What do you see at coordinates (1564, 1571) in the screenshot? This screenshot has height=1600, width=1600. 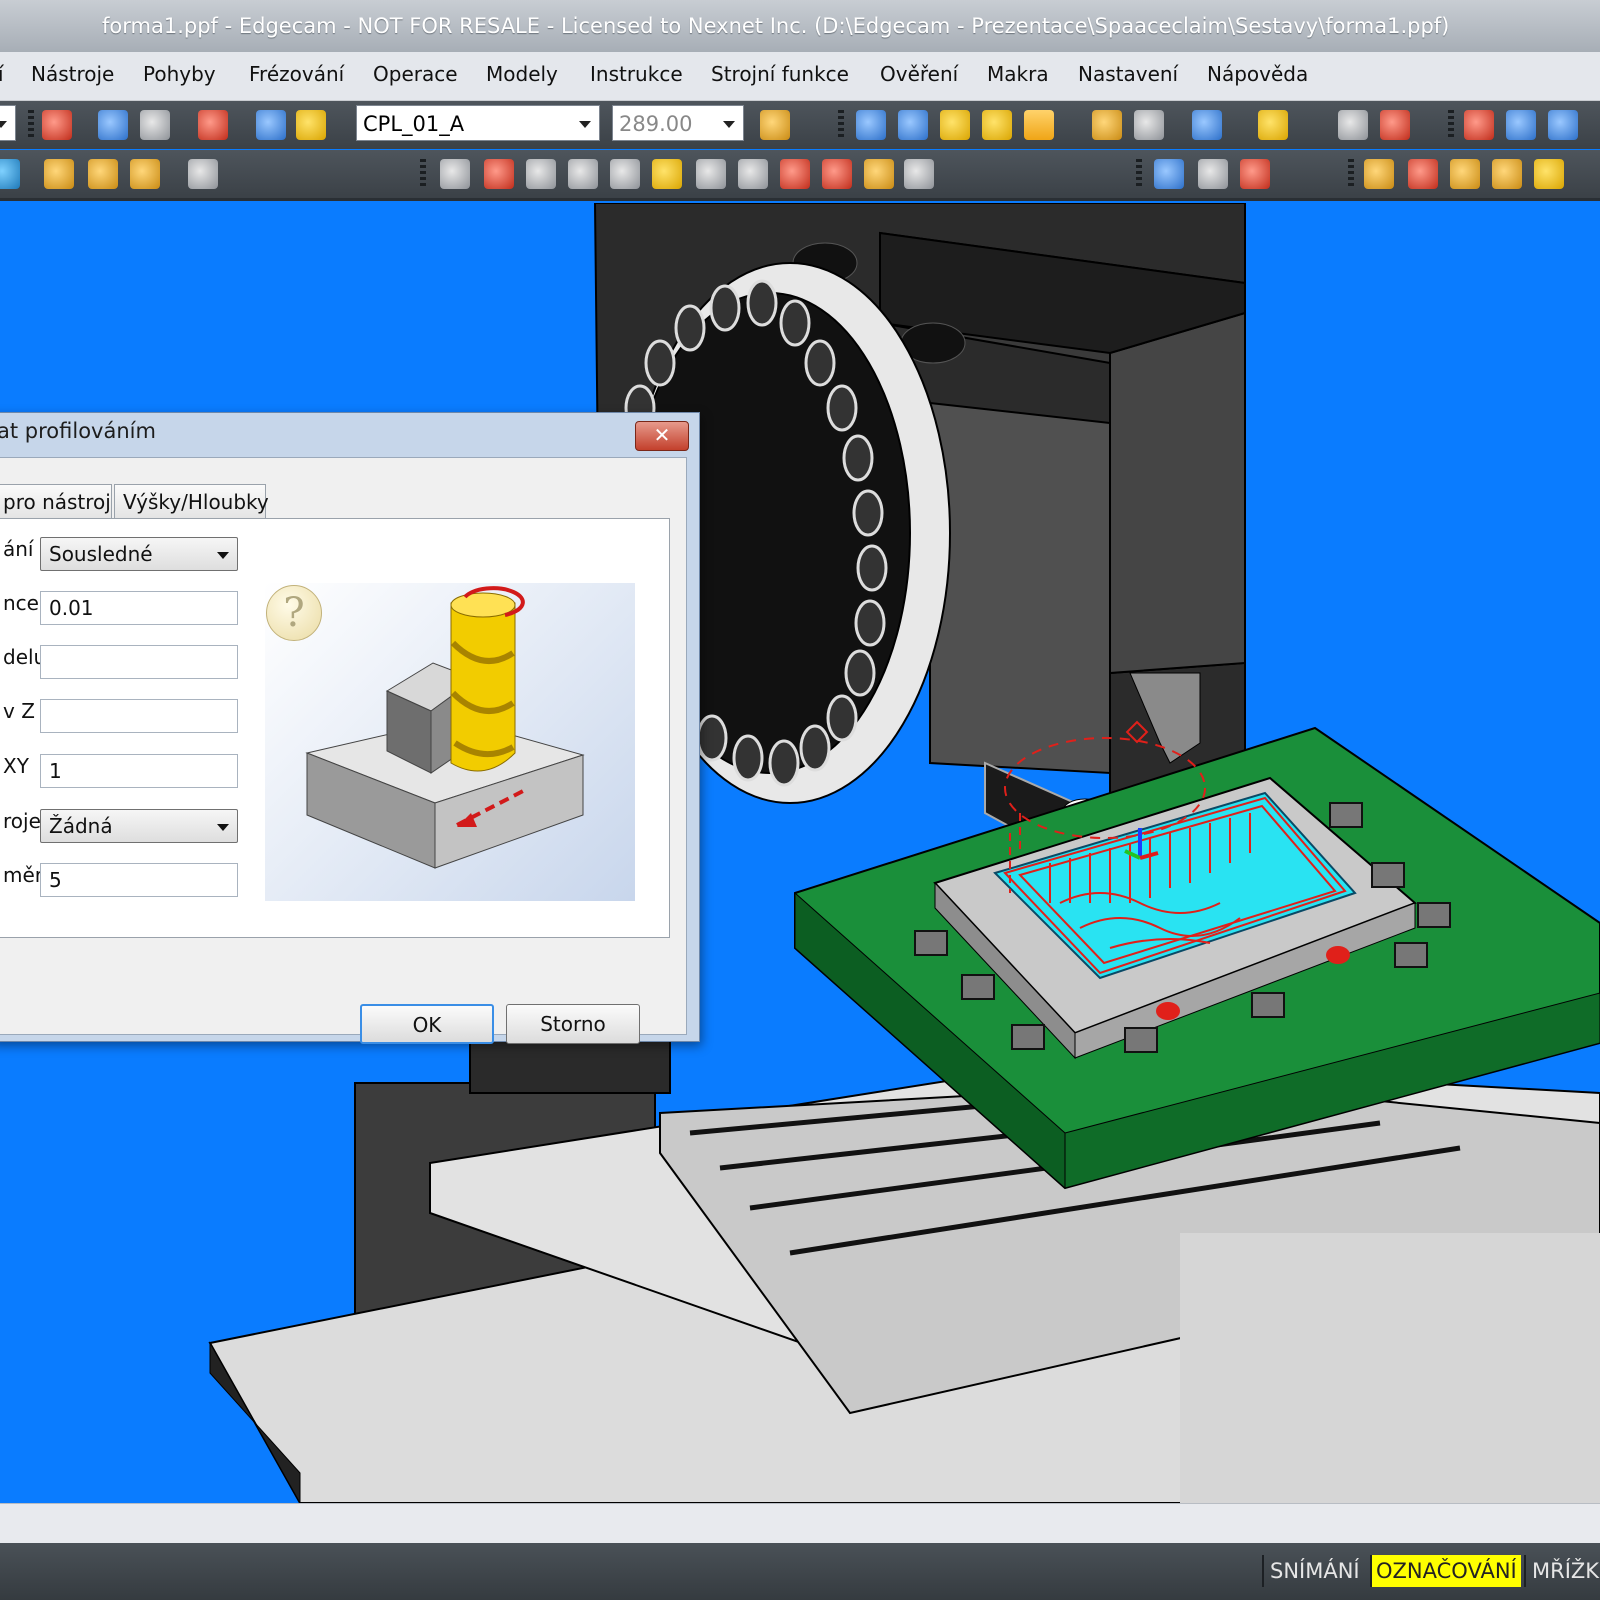 I see `status-grid: MŘÍŽK` at bounding box center [1564, 1571].